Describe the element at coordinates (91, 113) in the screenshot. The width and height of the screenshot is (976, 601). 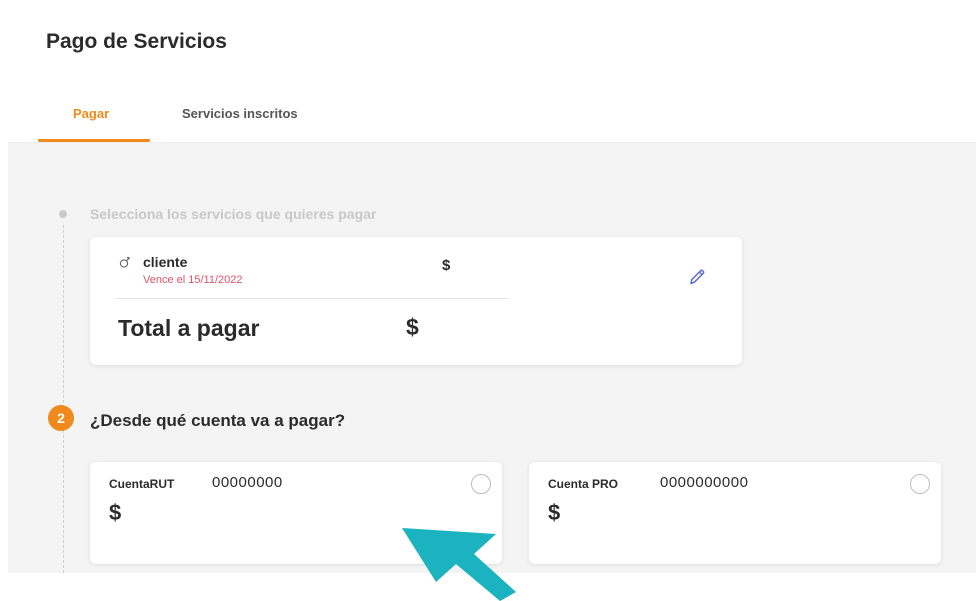
I see `tab-pagar: Pagar` at that location.